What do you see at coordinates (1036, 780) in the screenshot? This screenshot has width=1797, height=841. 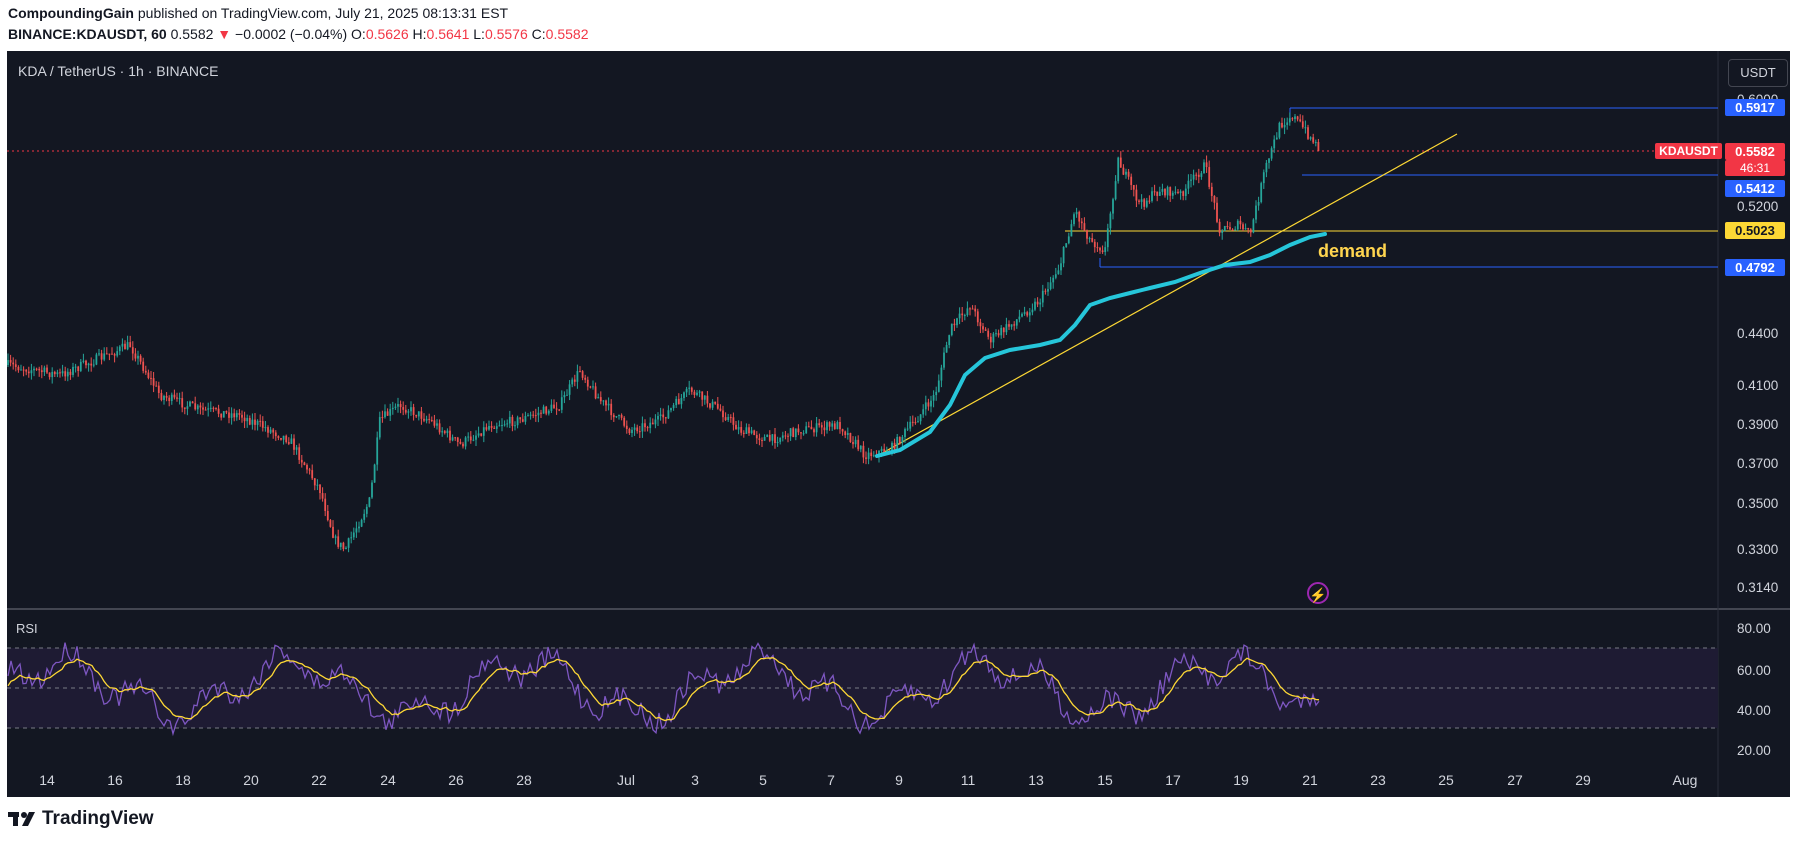 I see `time-axis-label: 13` at bounding box center [1036, 780].